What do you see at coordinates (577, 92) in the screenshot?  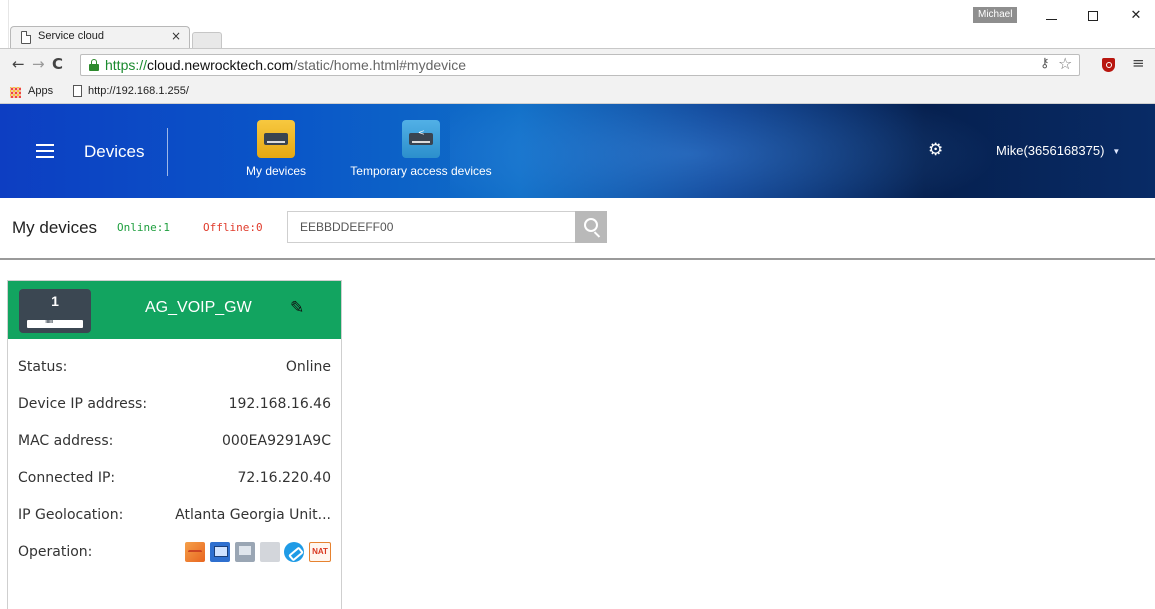 I see `bookmarks-bar: Apps http://192.168.1.255/` at bounding box center [577, 92].